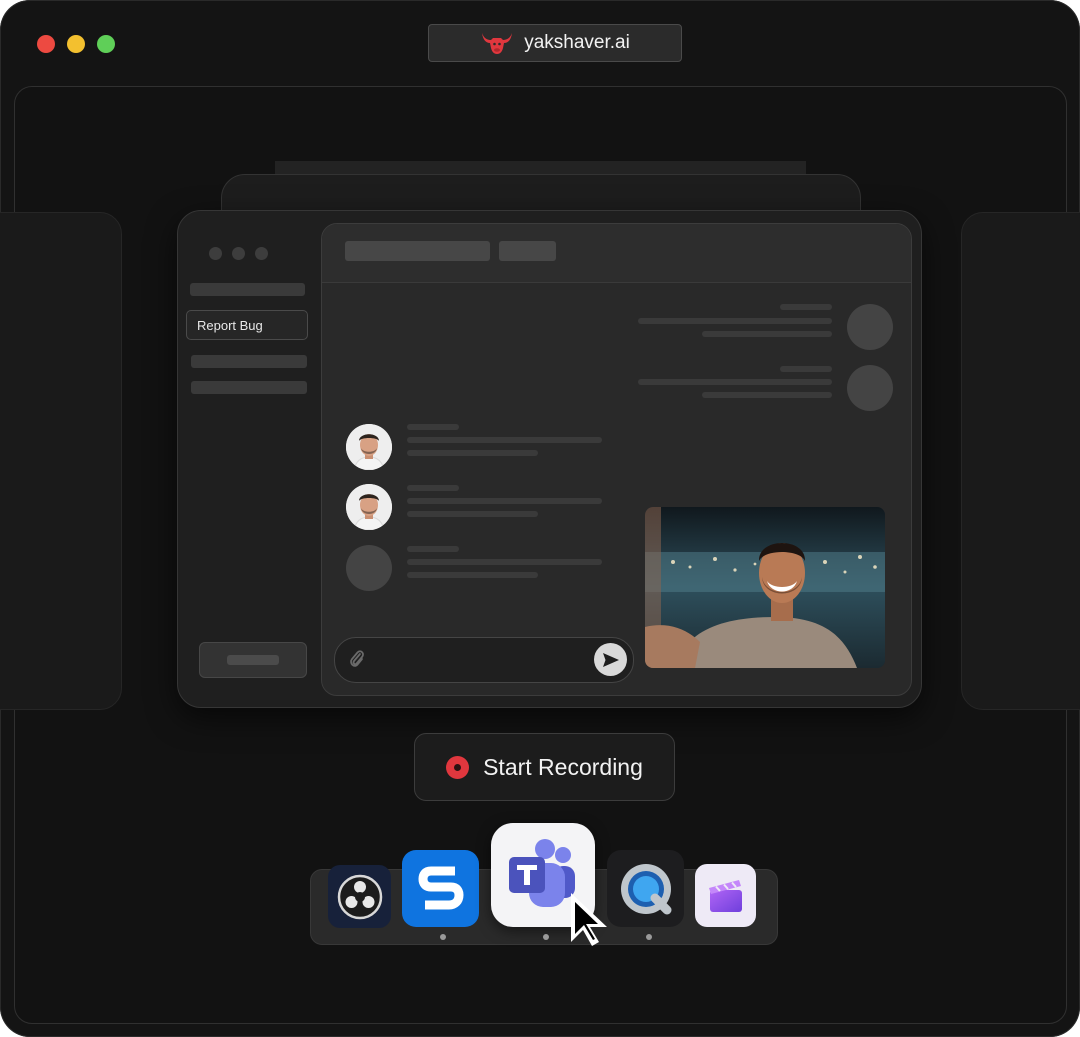 The image size is (1080, 1037). What do you see at coordinates (589, 919) in the screenshot?
I see `mouse-cursor-icon` at bounding box center [589, 919].